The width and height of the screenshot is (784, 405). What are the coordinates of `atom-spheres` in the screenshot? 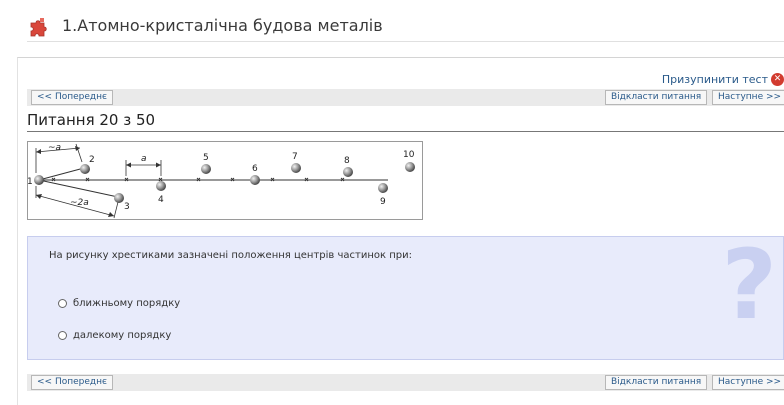 It's located at (224, 182).